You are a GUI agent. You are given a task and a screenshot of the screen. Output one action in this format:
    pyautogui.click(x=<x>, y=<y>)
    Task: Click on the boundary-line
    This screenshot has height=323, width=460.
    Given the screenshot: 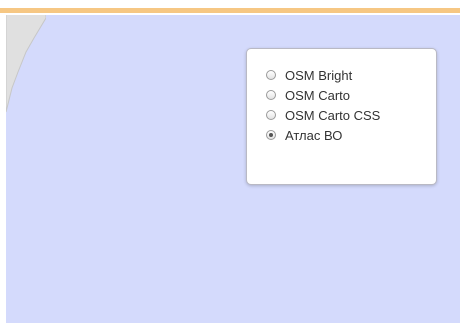 What is the action you would take?
    pyautogui.click(x=230, y=10)
    